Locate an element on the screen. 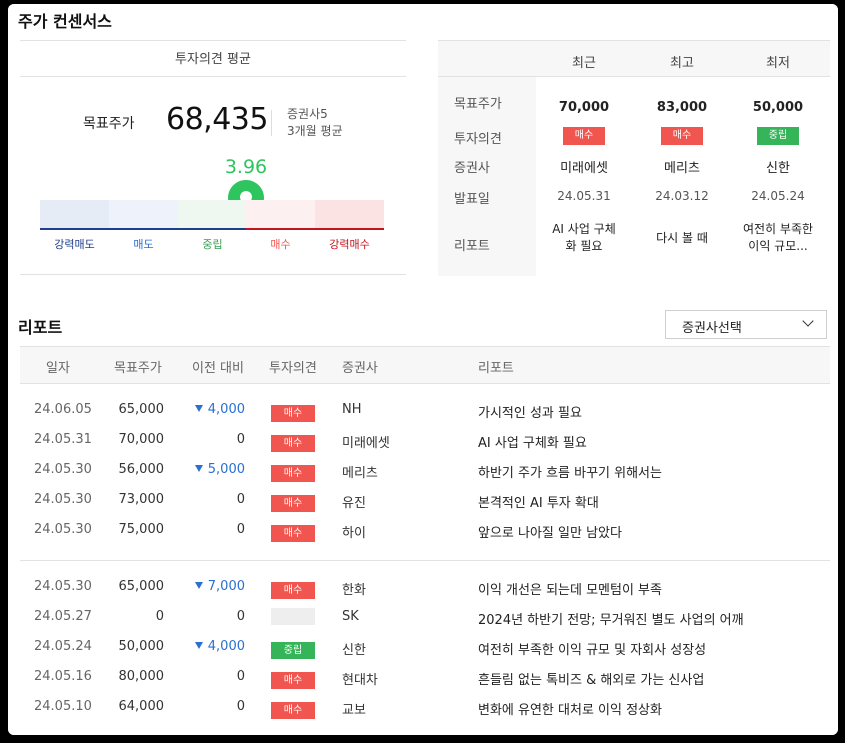  report-line-2: 화 필요 is located at coordinates (584, 246).